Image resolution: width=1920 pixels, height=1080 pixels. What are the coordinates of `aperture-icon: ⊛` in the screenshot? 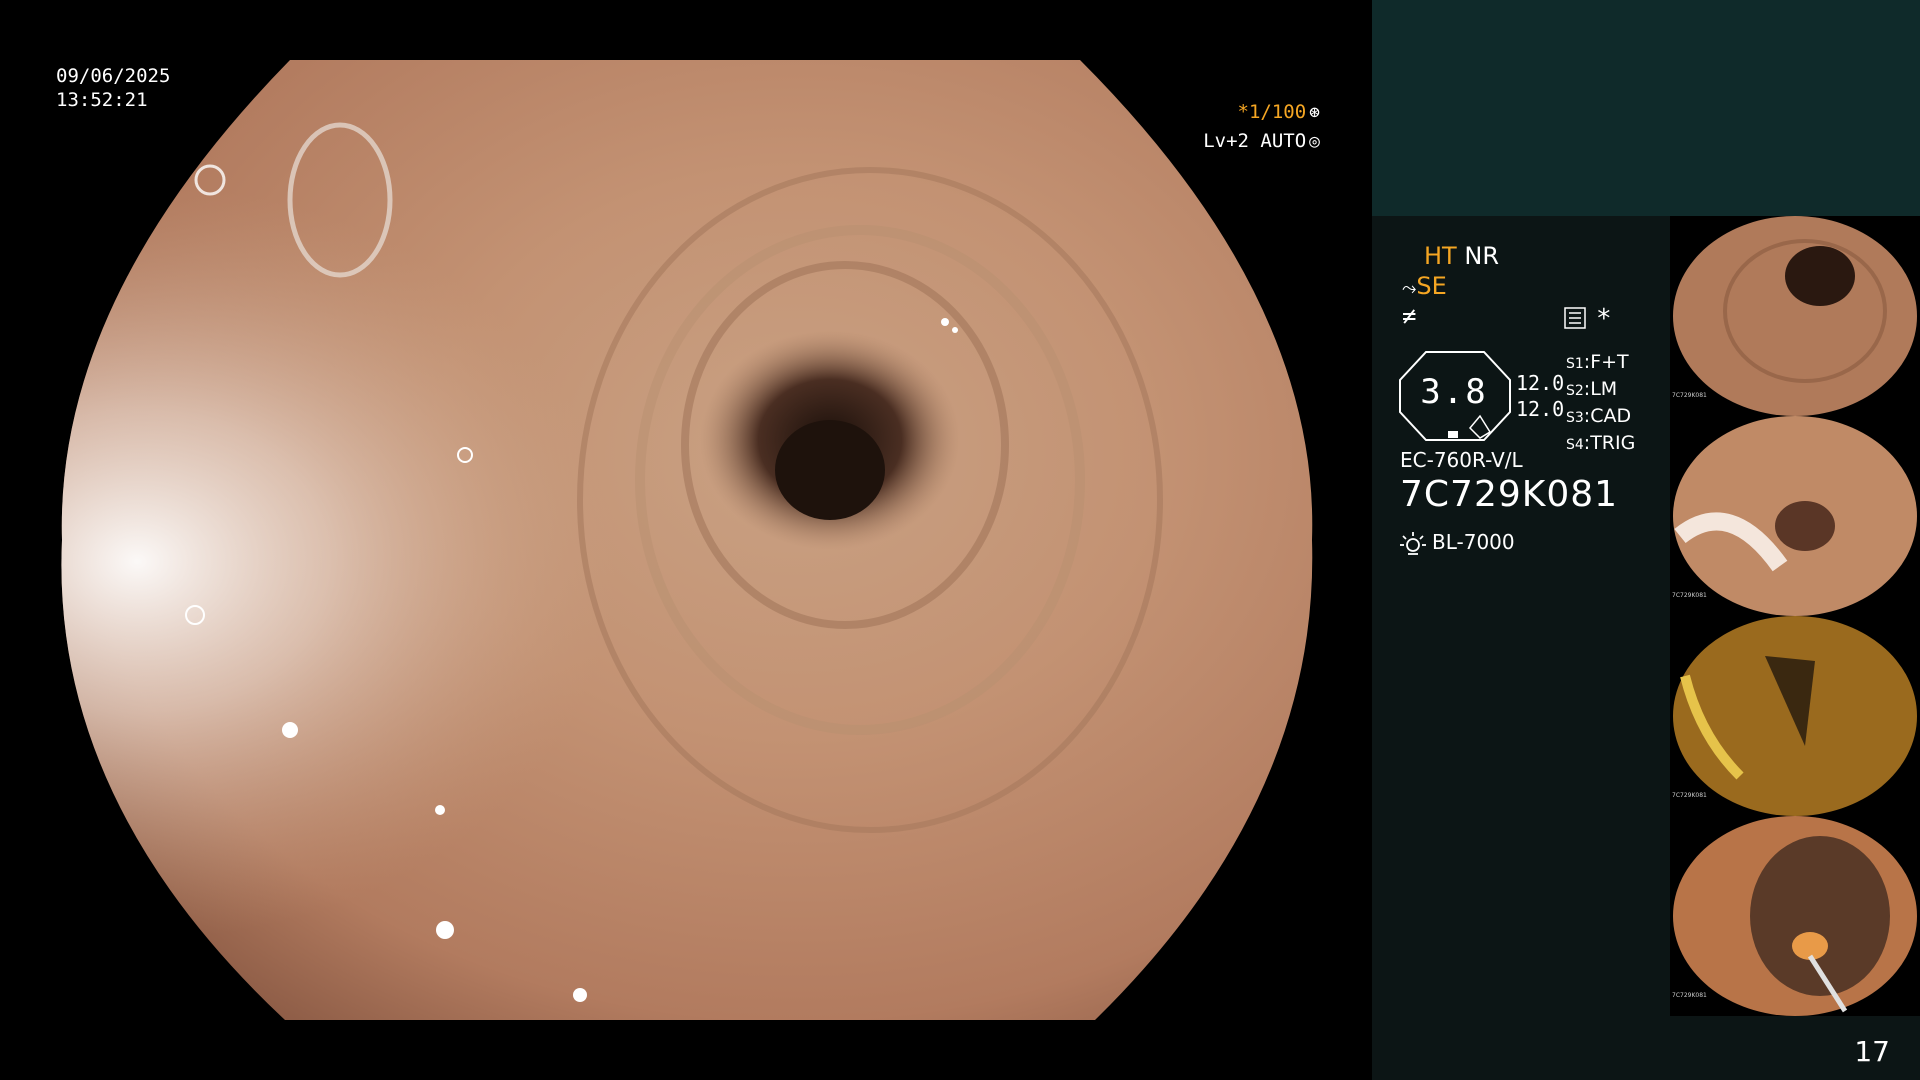 It's located at (1314, 112).